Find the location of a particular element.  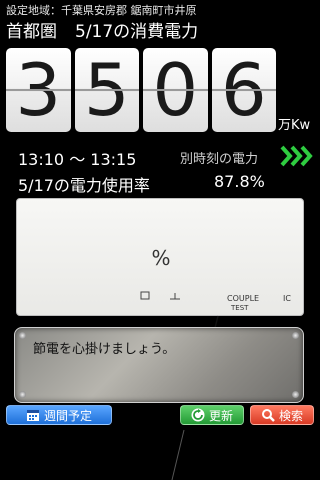

meter-brand: COUPLE is located at coordinates (243, 298).